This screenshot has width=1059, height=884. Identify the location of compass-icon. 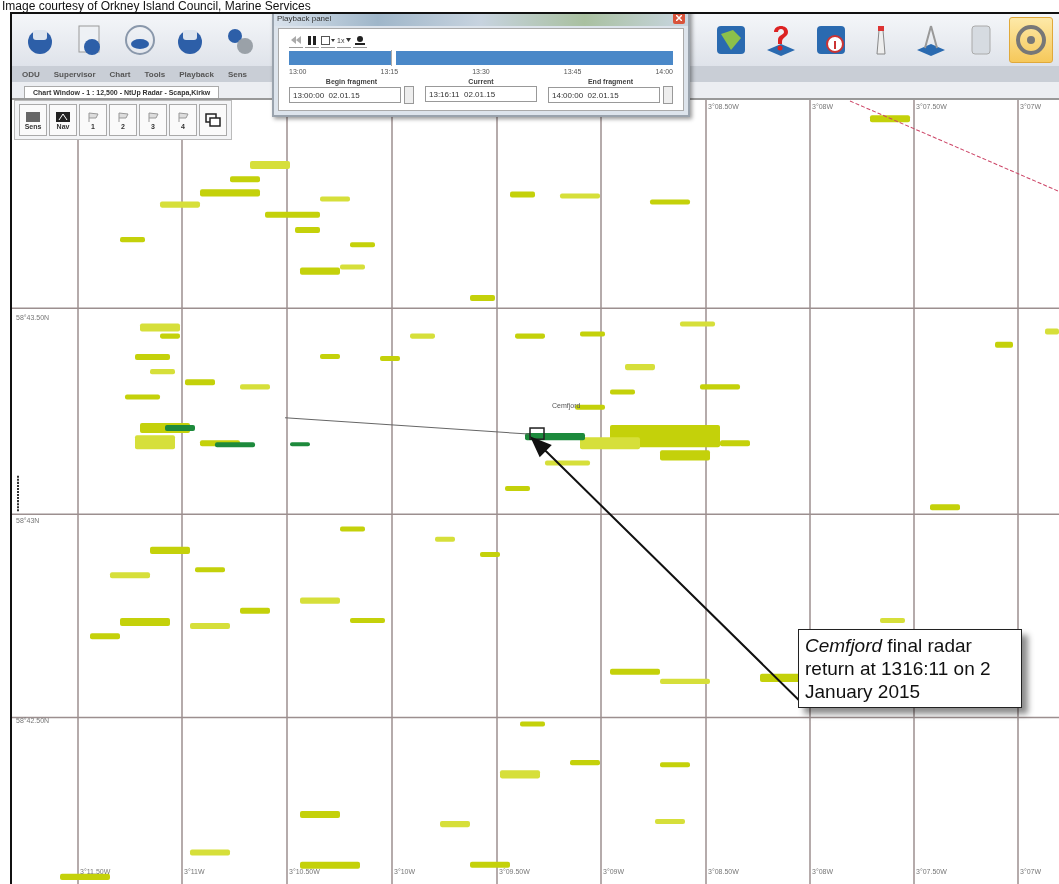
(63, 116).